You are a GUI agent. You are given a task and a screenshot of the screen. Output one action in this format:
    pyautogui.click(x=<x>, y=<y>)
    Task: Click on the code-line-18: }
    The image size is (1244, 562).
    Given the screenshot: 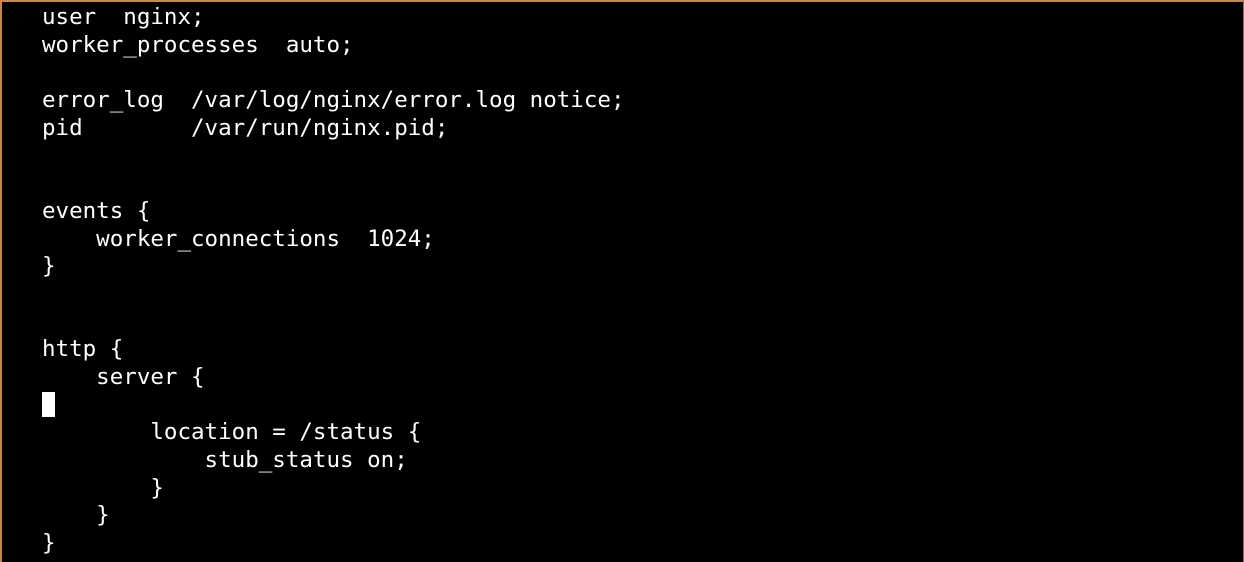 What is the action you would take?
    pyautogui.click(x=103, y=487)
    